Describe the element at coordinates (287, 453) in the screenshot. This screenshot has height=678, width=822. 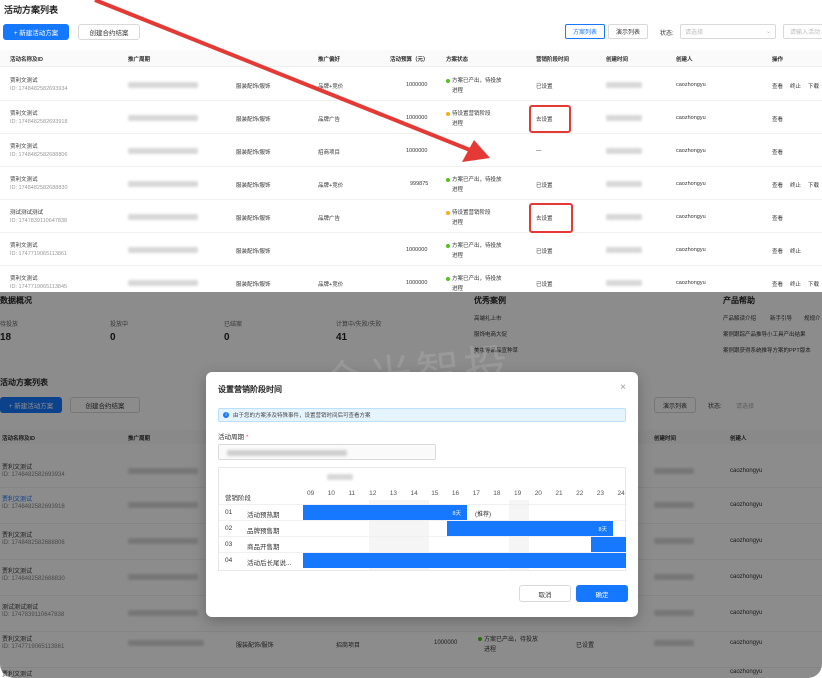
I see `blurred-period-value` at that location.